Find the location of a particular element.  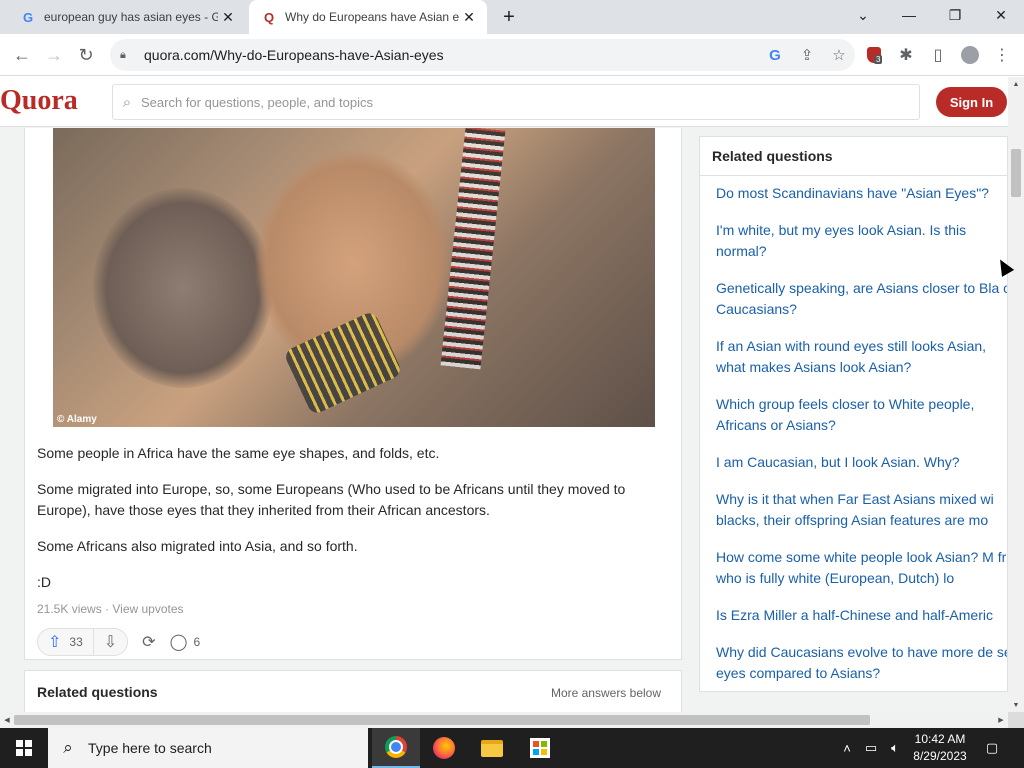

tab-quora: Q Why do Europeans have Asian ey ✕ is located at coordinates (368, 17).